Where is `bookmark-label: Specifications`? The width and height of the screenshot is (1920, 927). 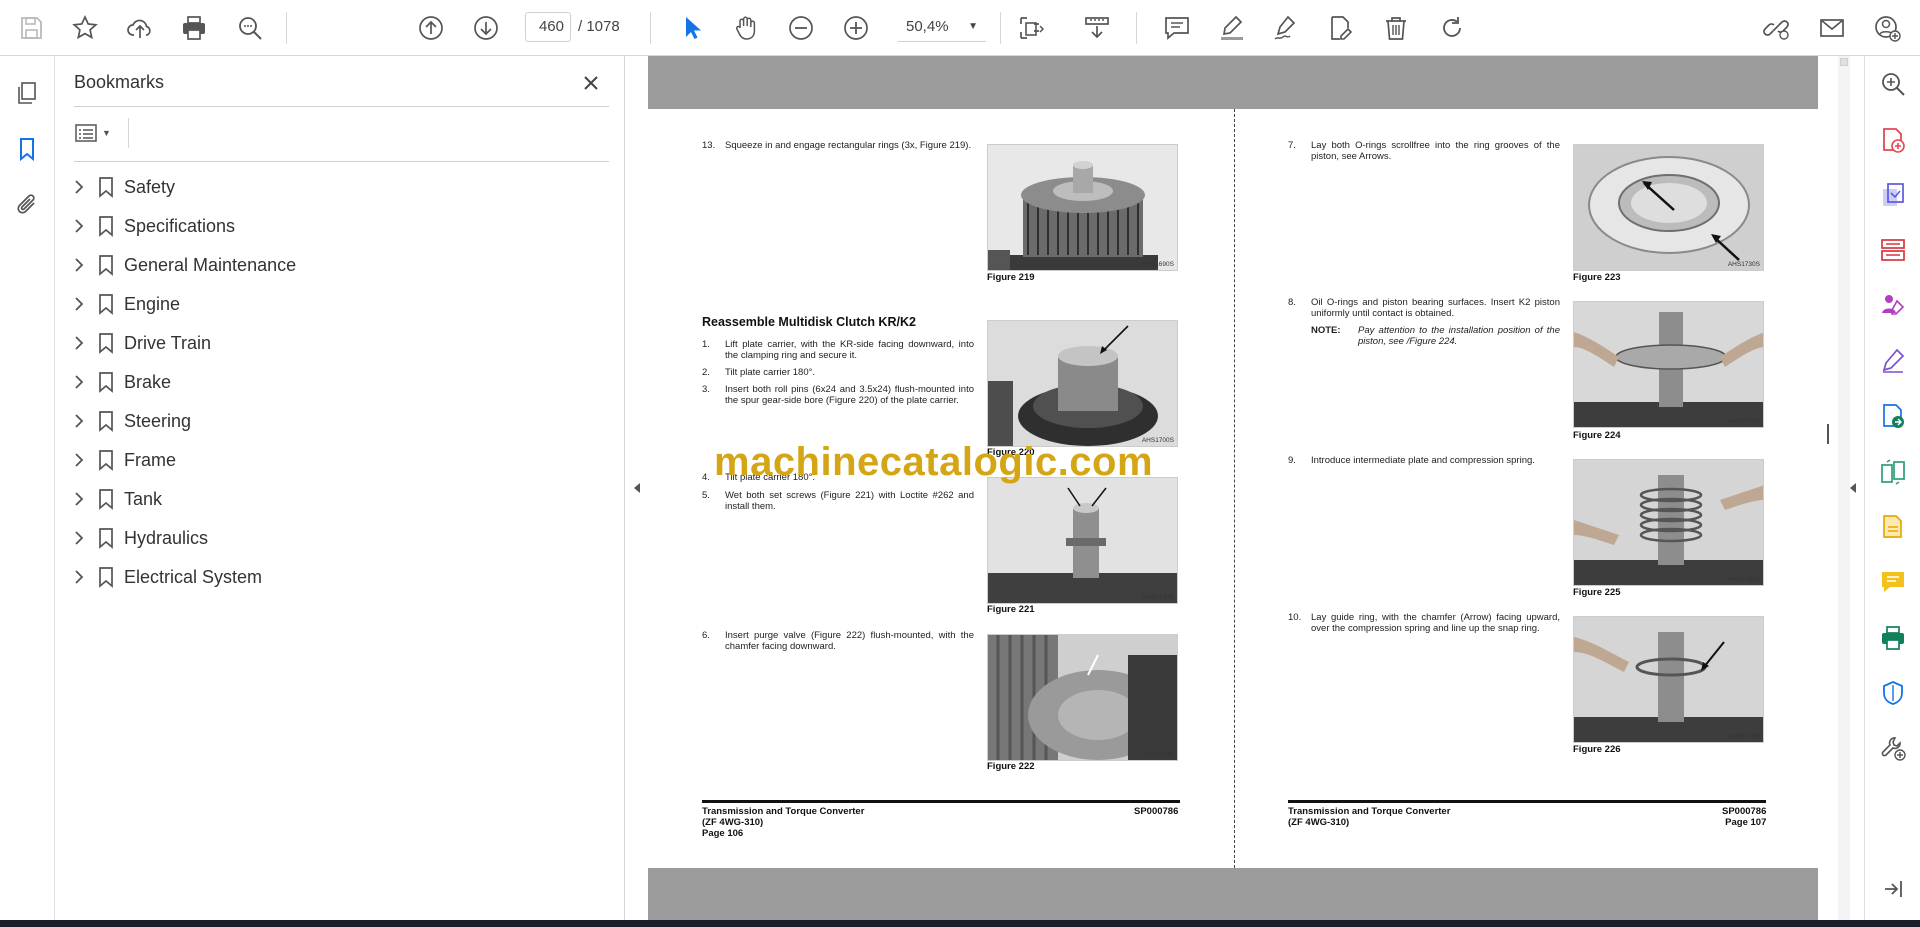 bookmark-label: Specifications is located at coordinates (180, 226).